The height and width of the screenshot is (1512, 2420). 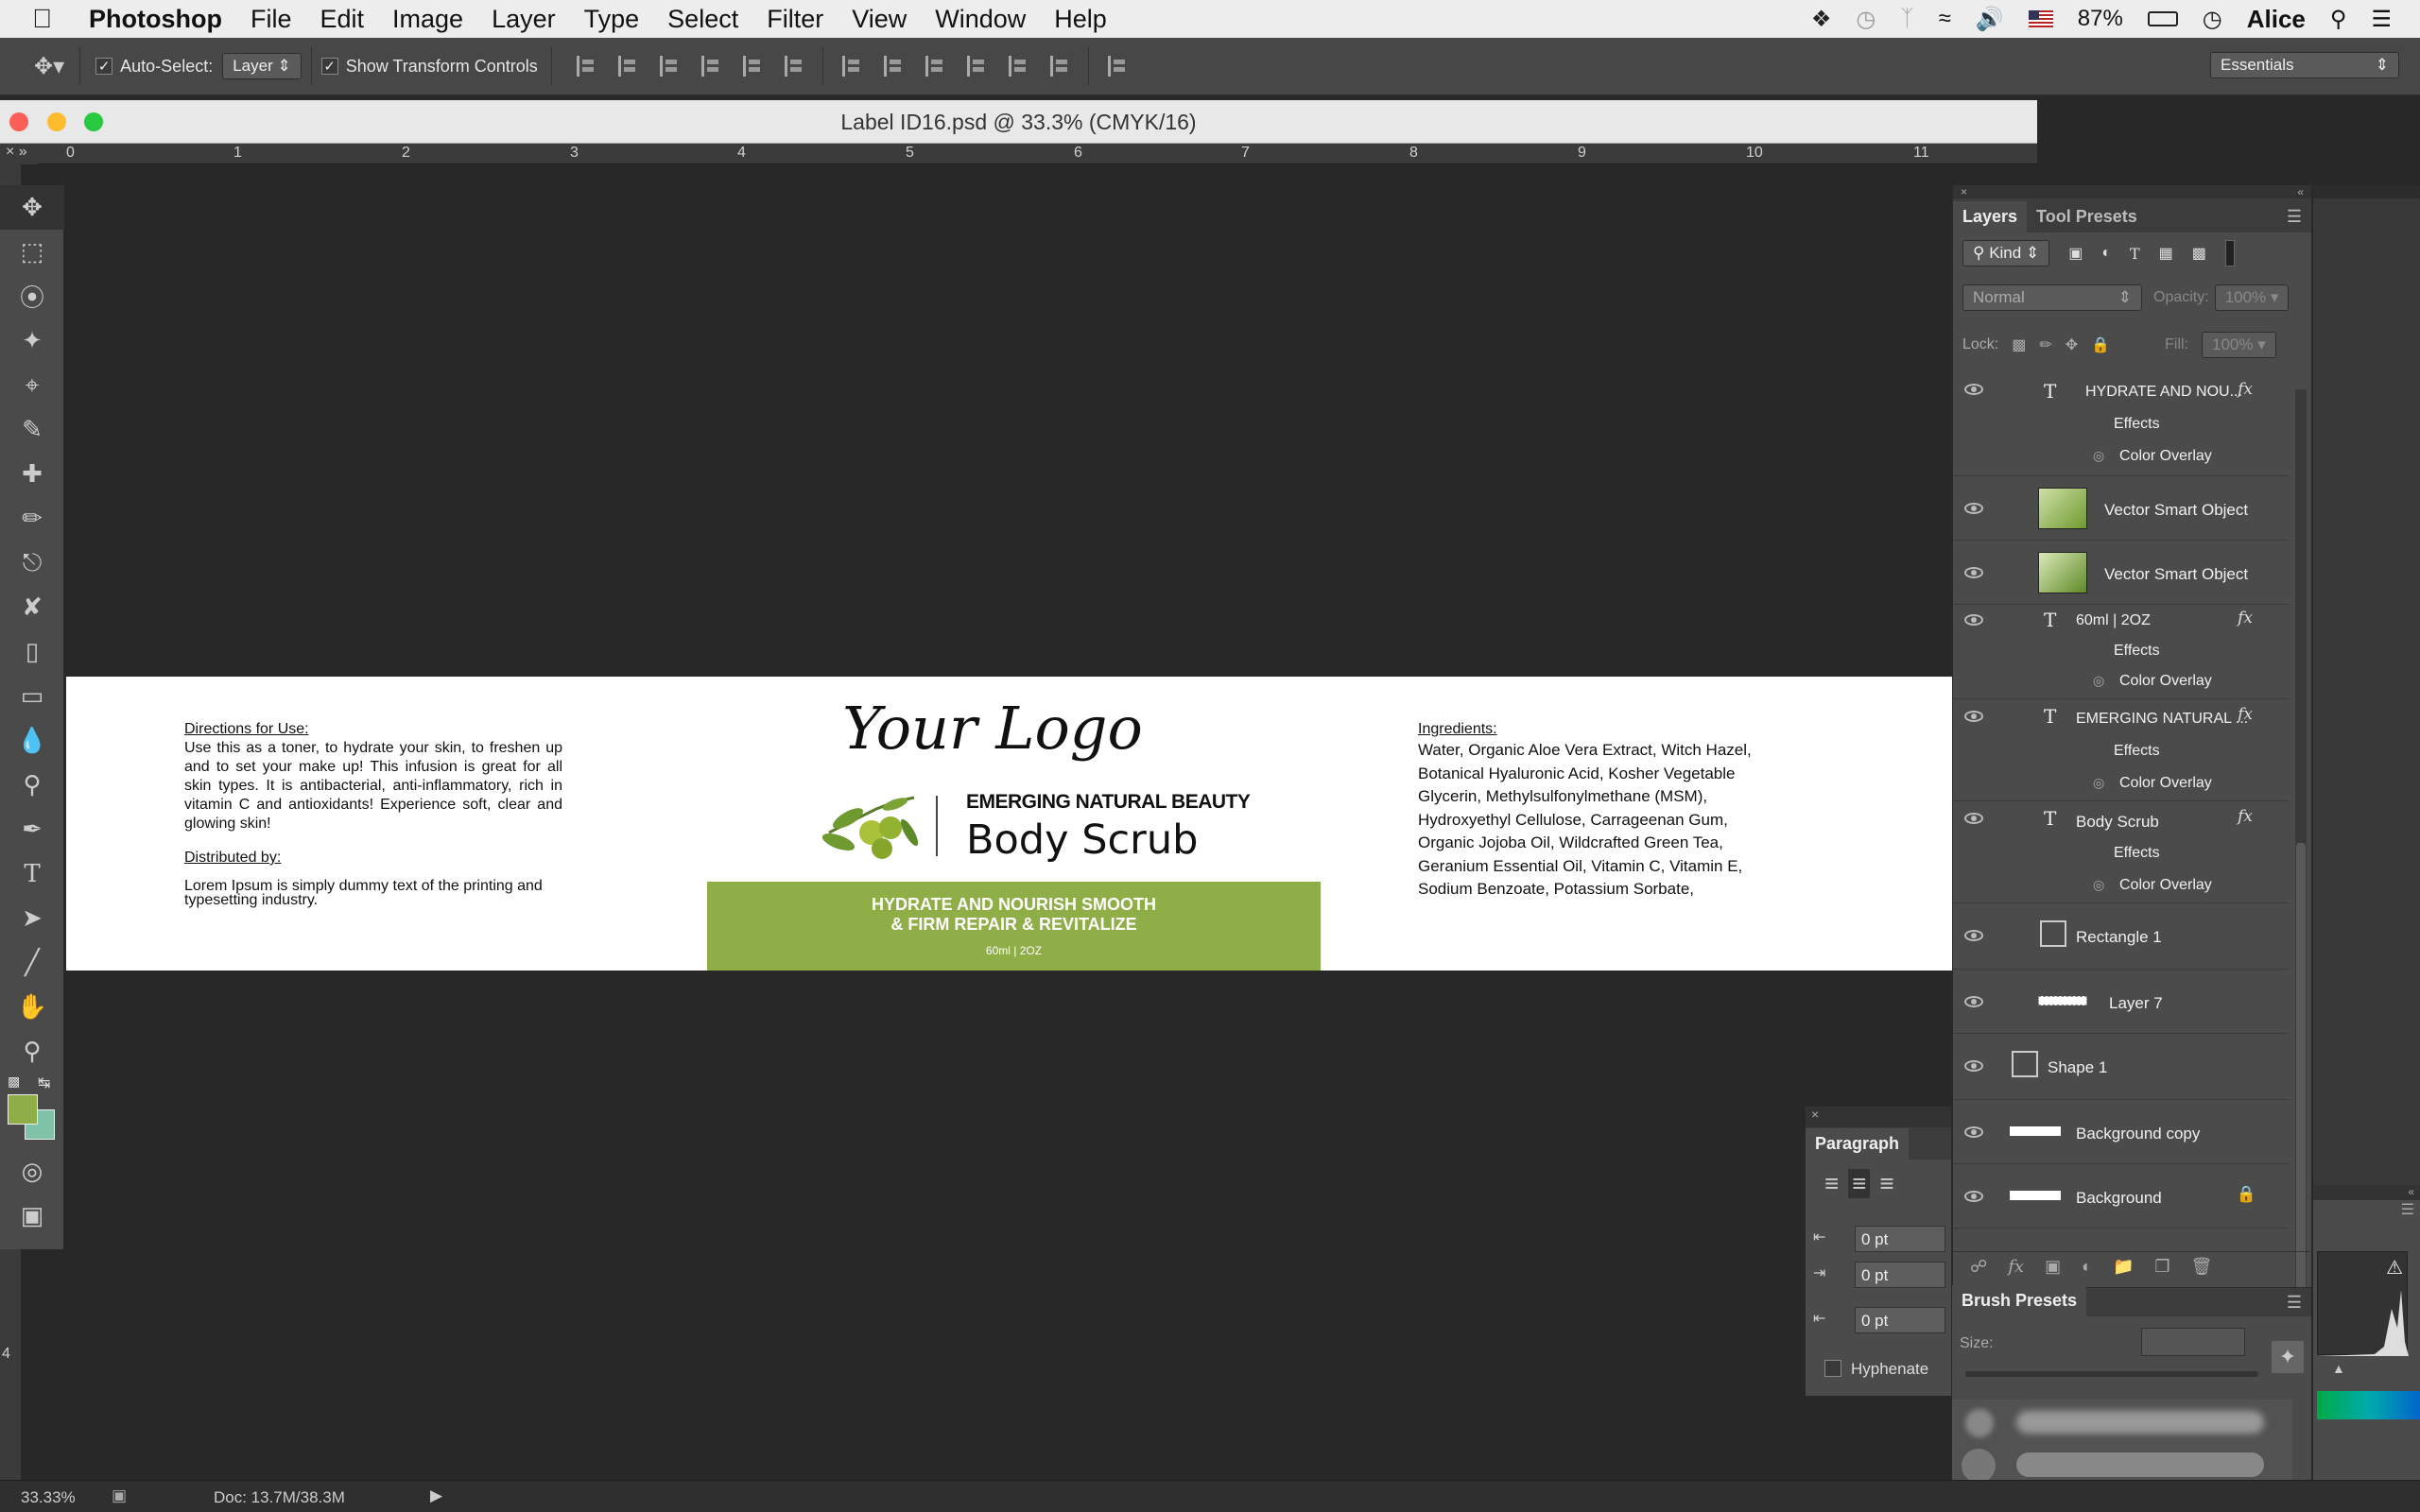 What do you see at coordinates (2121, 652) in the screenshot?
I see `layer-row: T 60ml | 2OZ fx Effects ◎ Color Overlay` at bounding box center [2121, 652].